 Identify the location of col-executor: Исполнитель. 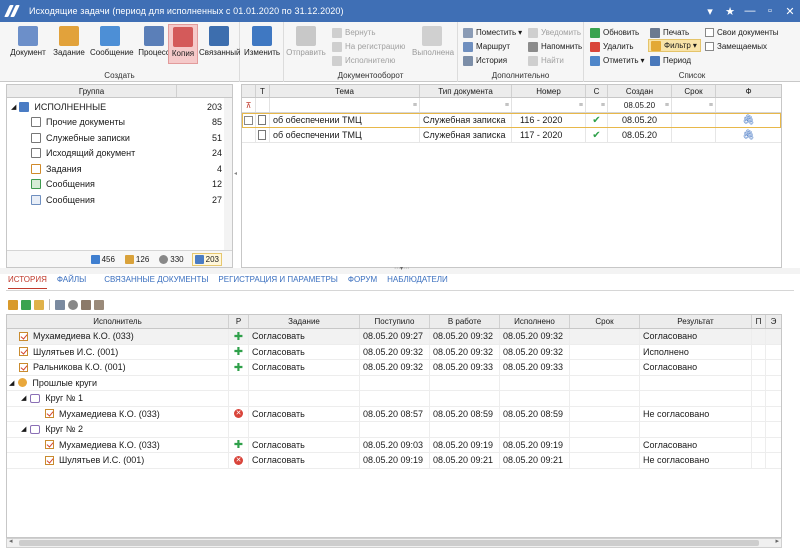
(118, 321).